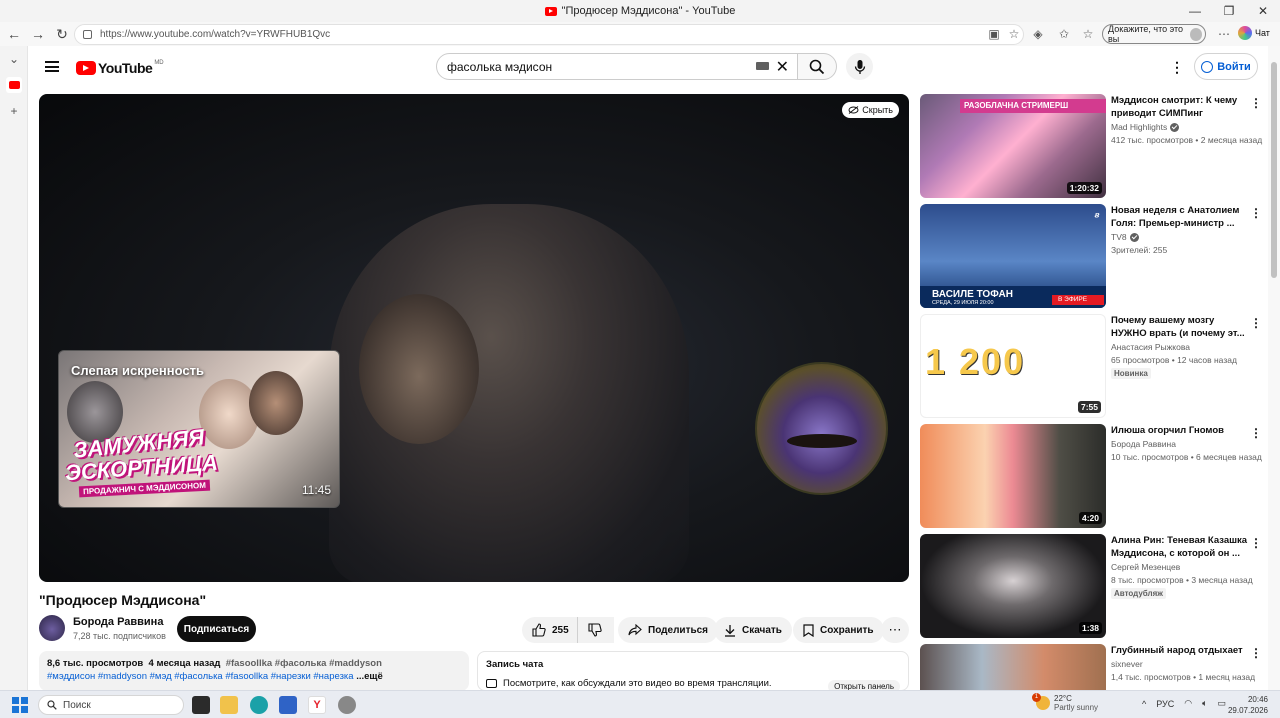 This screenshot has height=718, width=1280. I want to click on refresh-icon: ↻, so click(62, 34).